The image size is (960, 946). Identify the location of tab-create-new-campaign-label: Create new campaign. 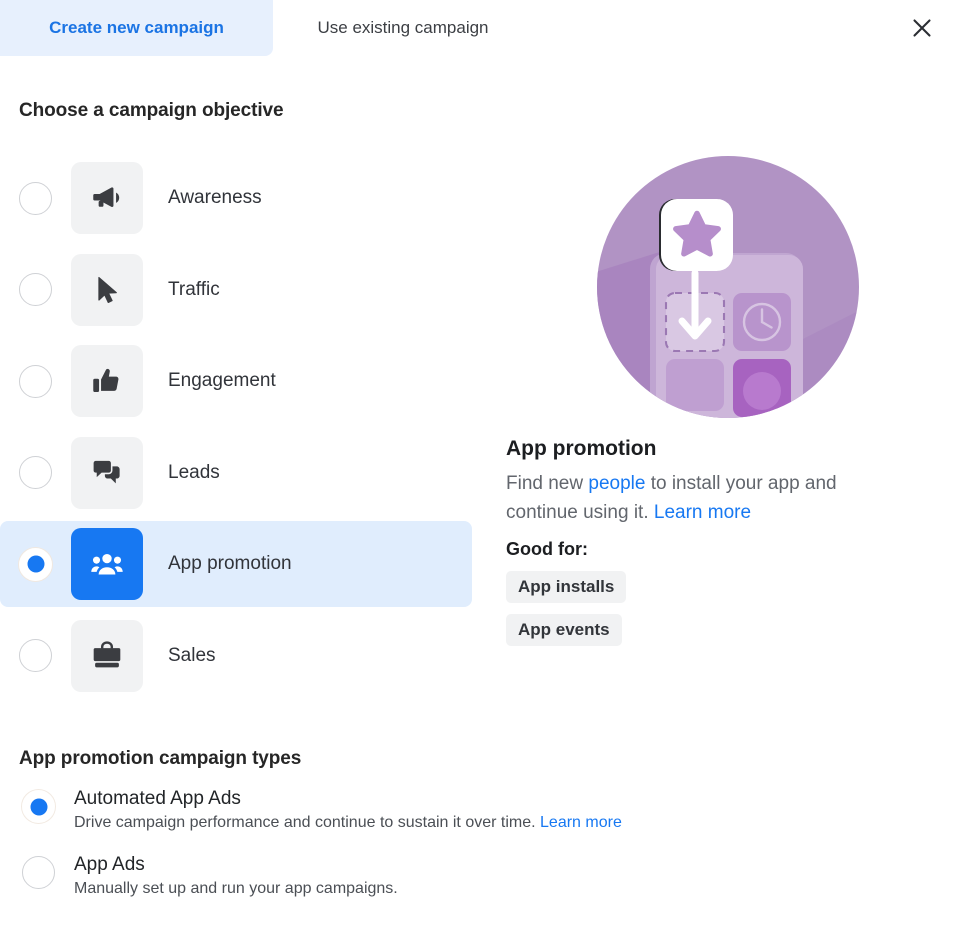
(136, 27).